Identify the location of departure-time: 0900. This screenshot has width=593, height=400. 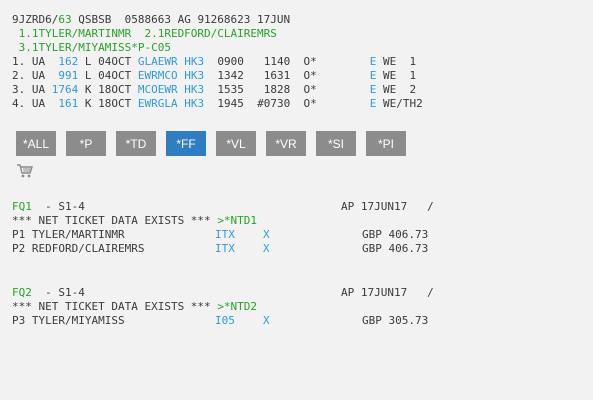
(224, 61).